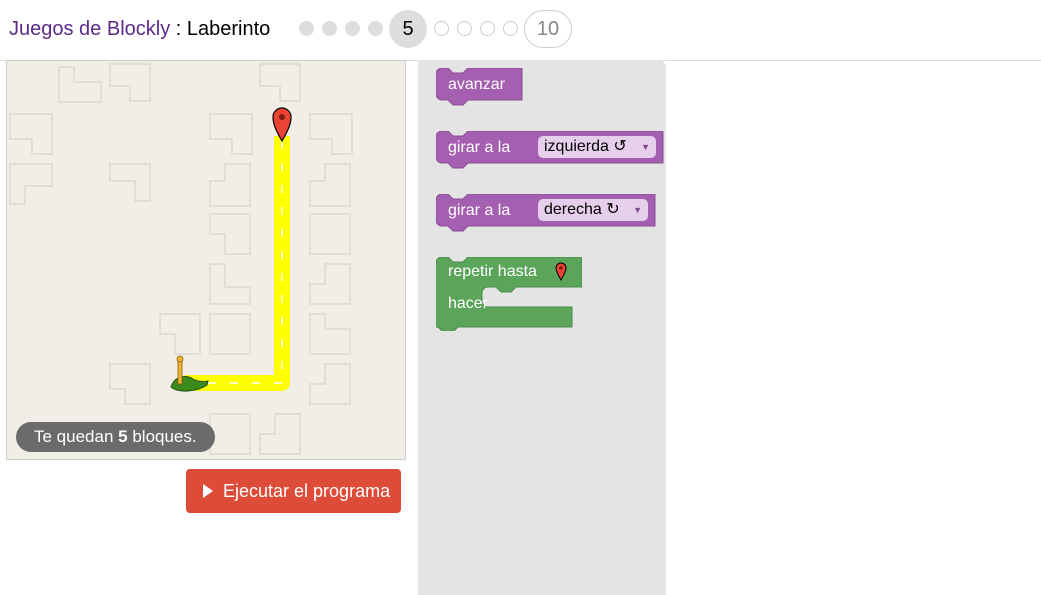  What do you see at coordinates (89, 29) in the screenshot?
I see `app-name-link: Juegos de Blockly` at bounding box center [89, 29].